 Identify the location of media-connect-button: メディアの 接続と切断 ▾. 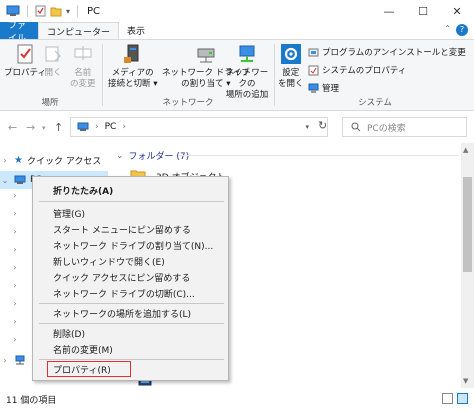
(132, 66).